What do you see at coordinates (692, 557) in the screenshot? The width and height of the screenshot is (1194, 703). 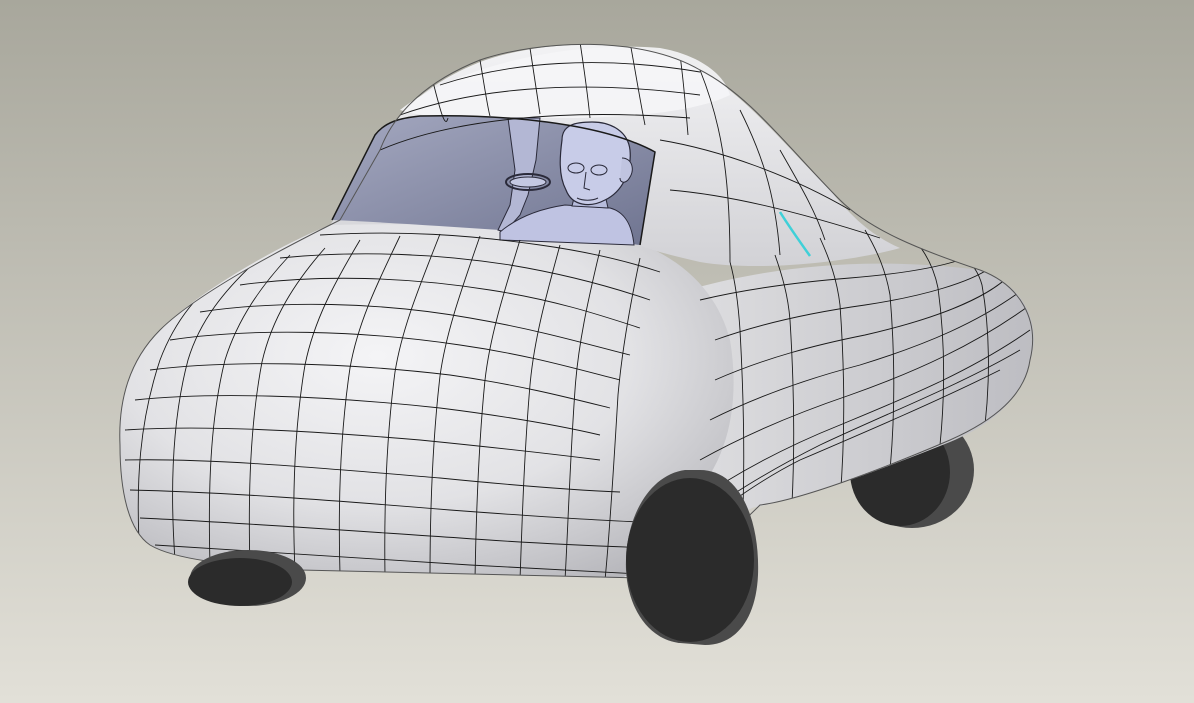 I see `front-right-wheel` at bounding box center [692, 557].